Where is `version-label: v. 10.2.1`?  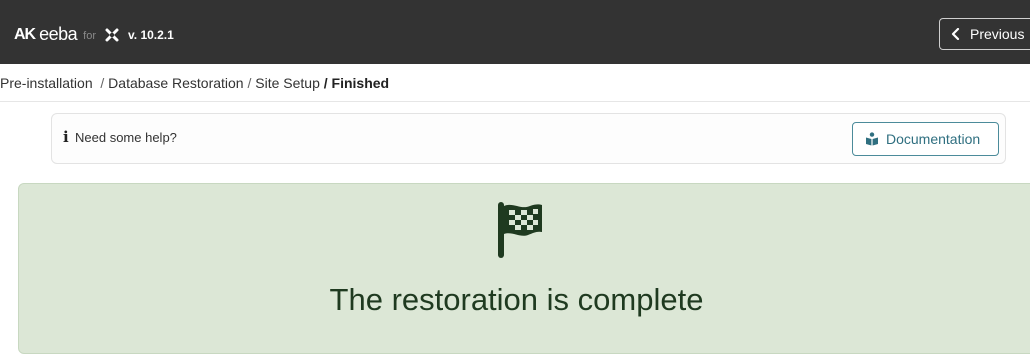
version-label: v. 10.2.1 is located at coordinates (151, 35).